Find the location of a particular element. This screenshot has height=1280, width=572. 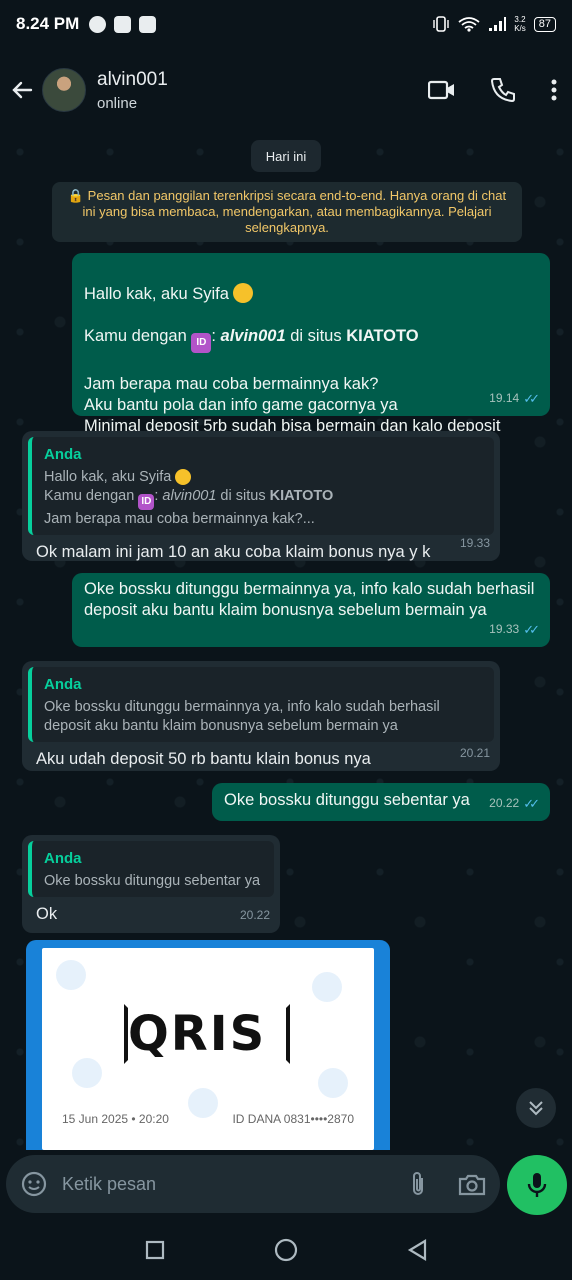

message-time: 20.21 is located at coordinates (474, 753).